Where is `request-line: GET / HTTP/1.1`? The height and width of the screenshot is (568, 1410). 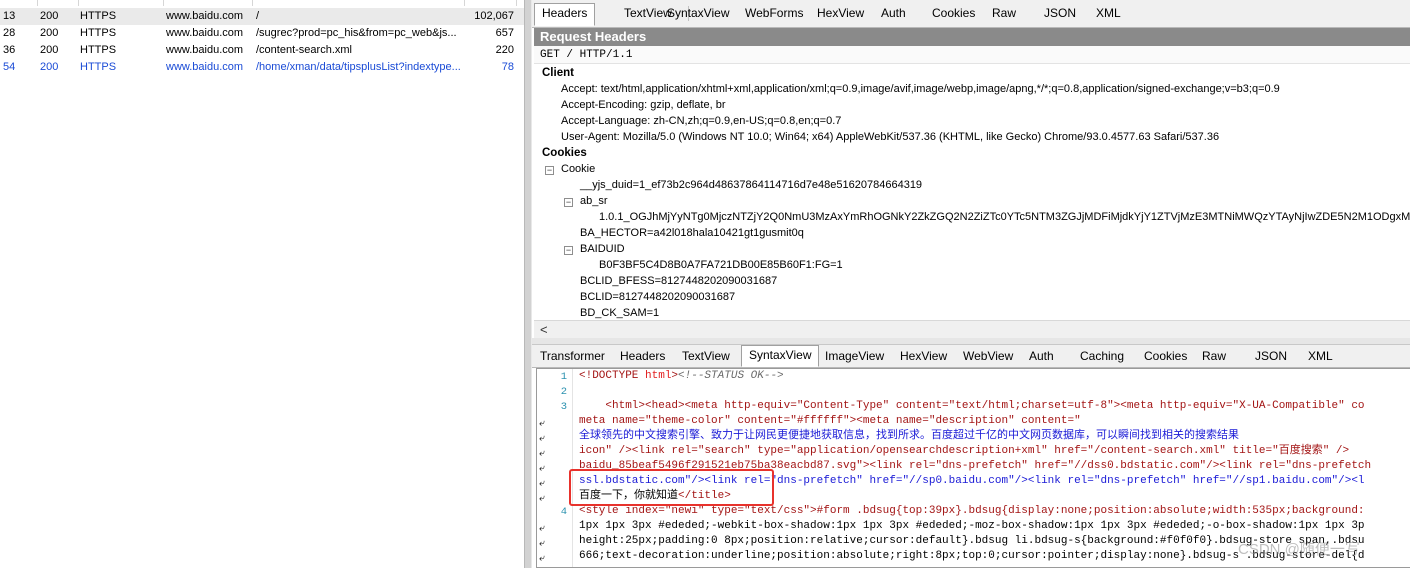 request-line: GET / HTTP/1.1 is located at coordinates (972, 55).